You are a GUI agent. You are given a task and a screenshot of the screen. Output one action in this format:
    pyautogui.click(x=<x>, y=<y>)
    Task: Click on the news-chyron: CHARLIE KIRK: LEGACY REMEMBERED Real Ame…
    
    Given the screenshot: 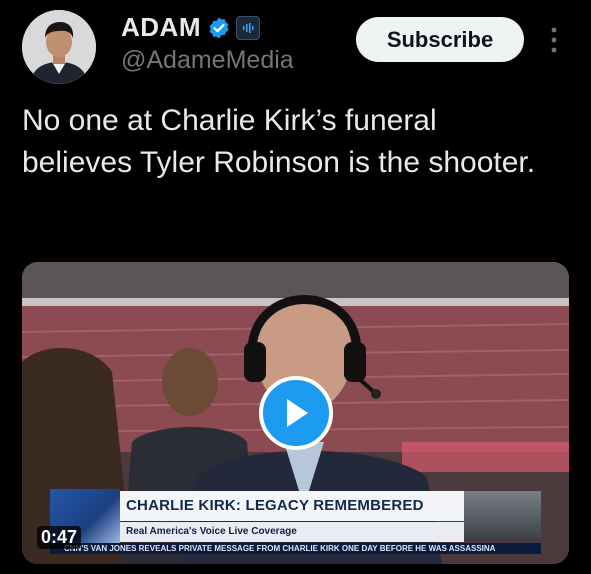 What is the action you would take?
    pyautogui.click(x=295, y=521)
    